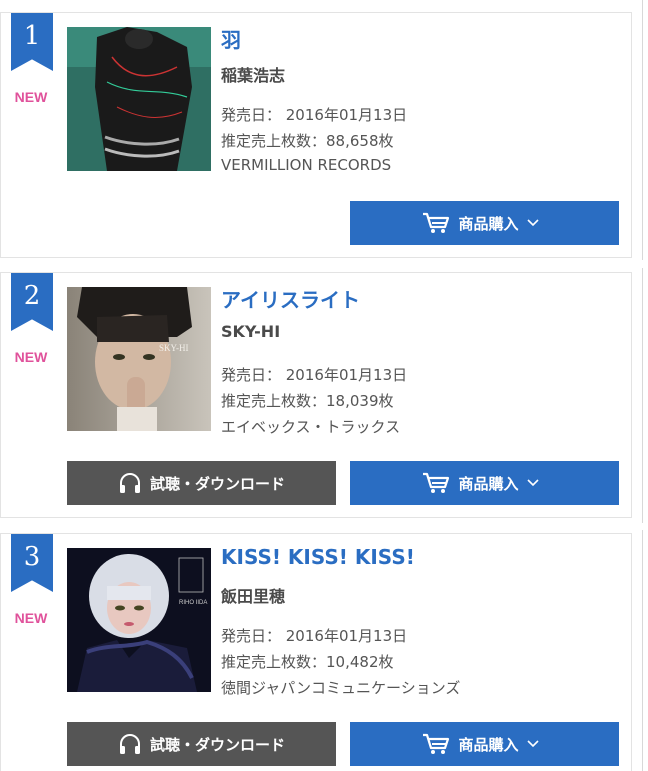  I want to click on rank-badge: 3, so click(32, 563).